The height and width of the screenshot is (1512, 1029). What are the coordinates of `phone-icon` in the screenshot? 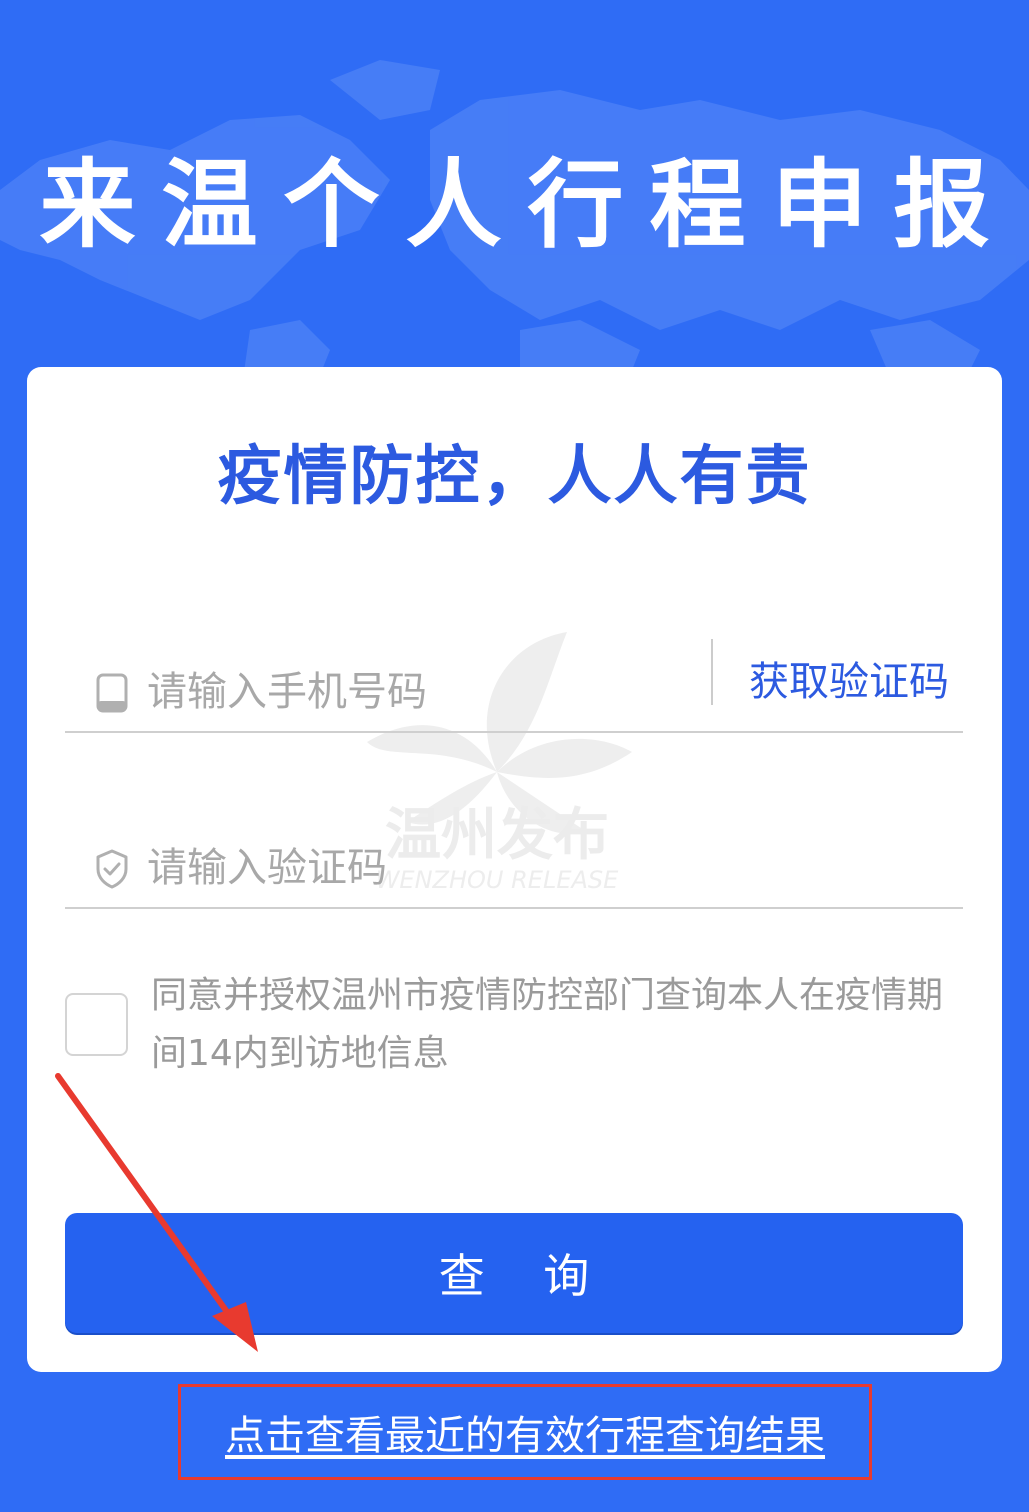 It's located at (112, 693).